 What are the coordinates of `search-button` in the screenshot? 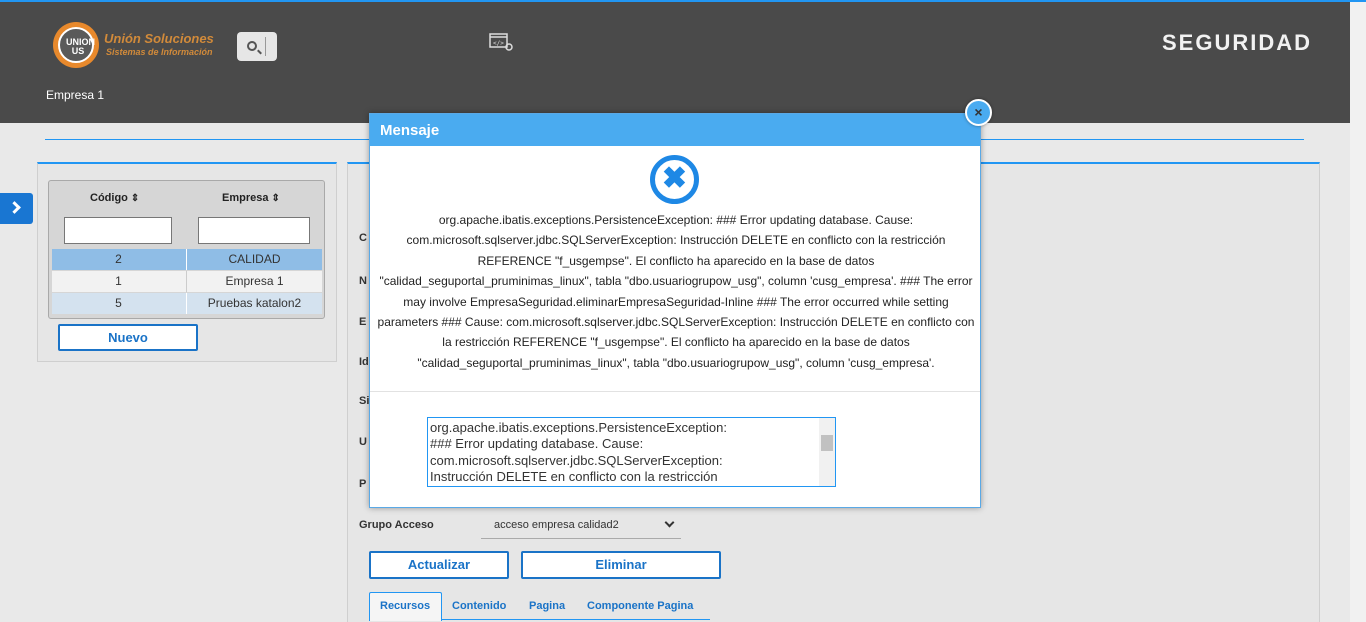 It's located at (257, 46).